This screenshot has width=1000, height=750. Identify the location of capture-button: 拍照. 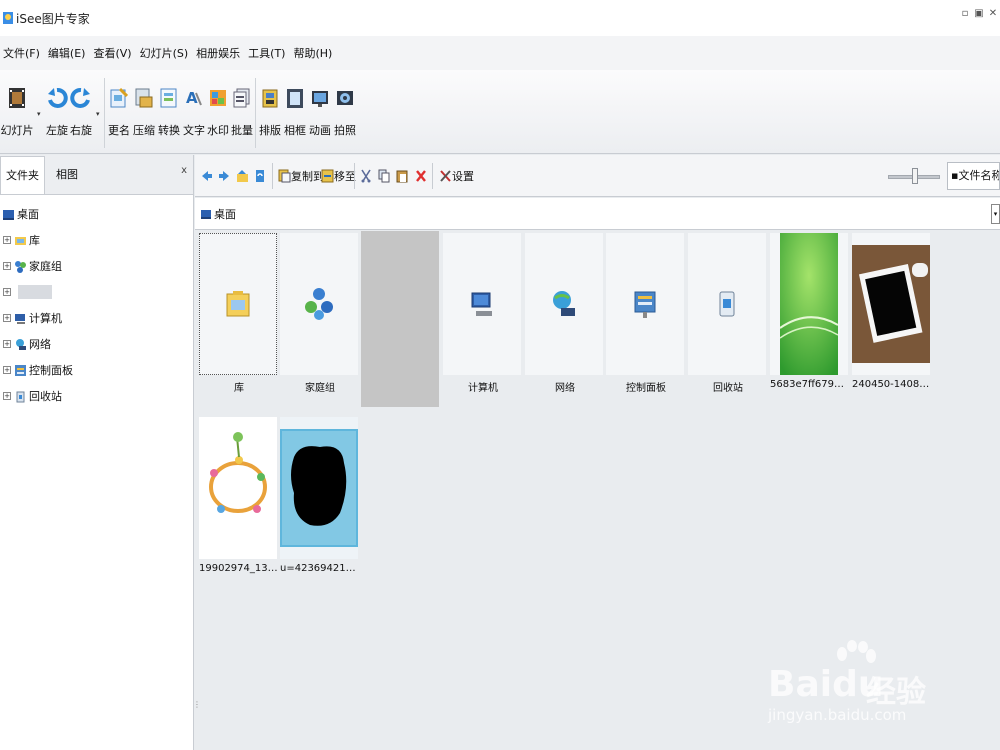
(345, 115).